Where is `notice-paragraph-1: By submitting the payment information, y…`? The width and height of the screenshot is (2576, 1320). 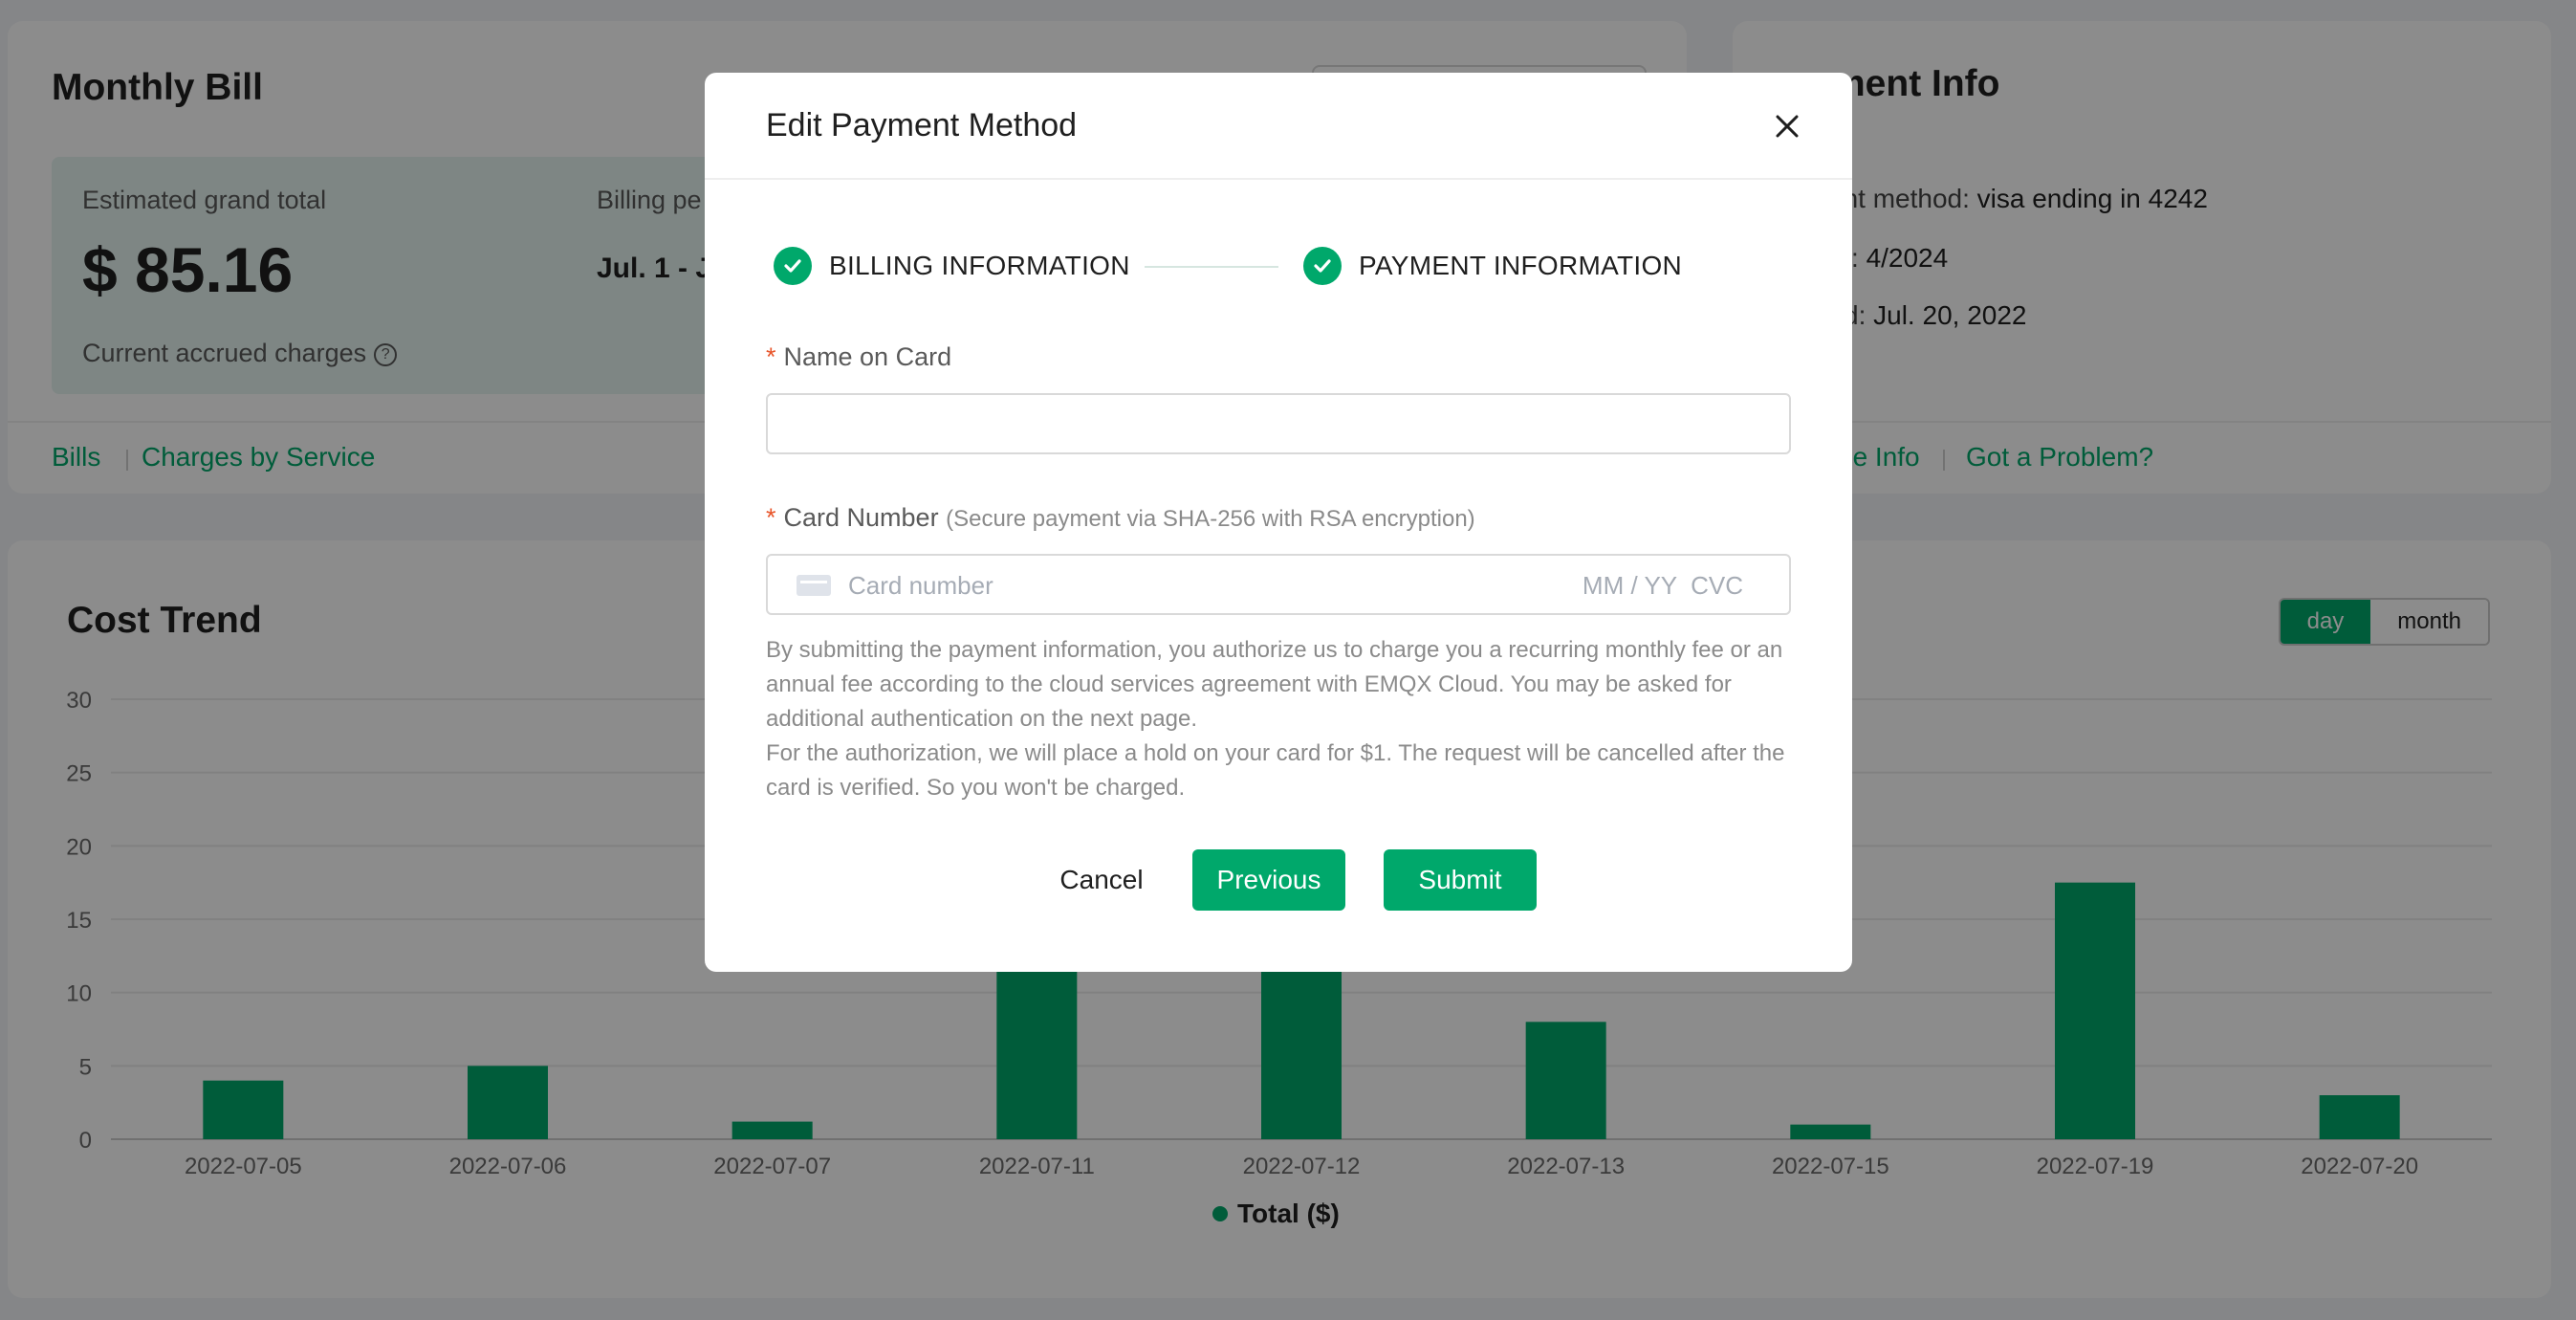
notice-paragraph-1: By submitting the payment information, y… is located at coordinates (1274, 684).